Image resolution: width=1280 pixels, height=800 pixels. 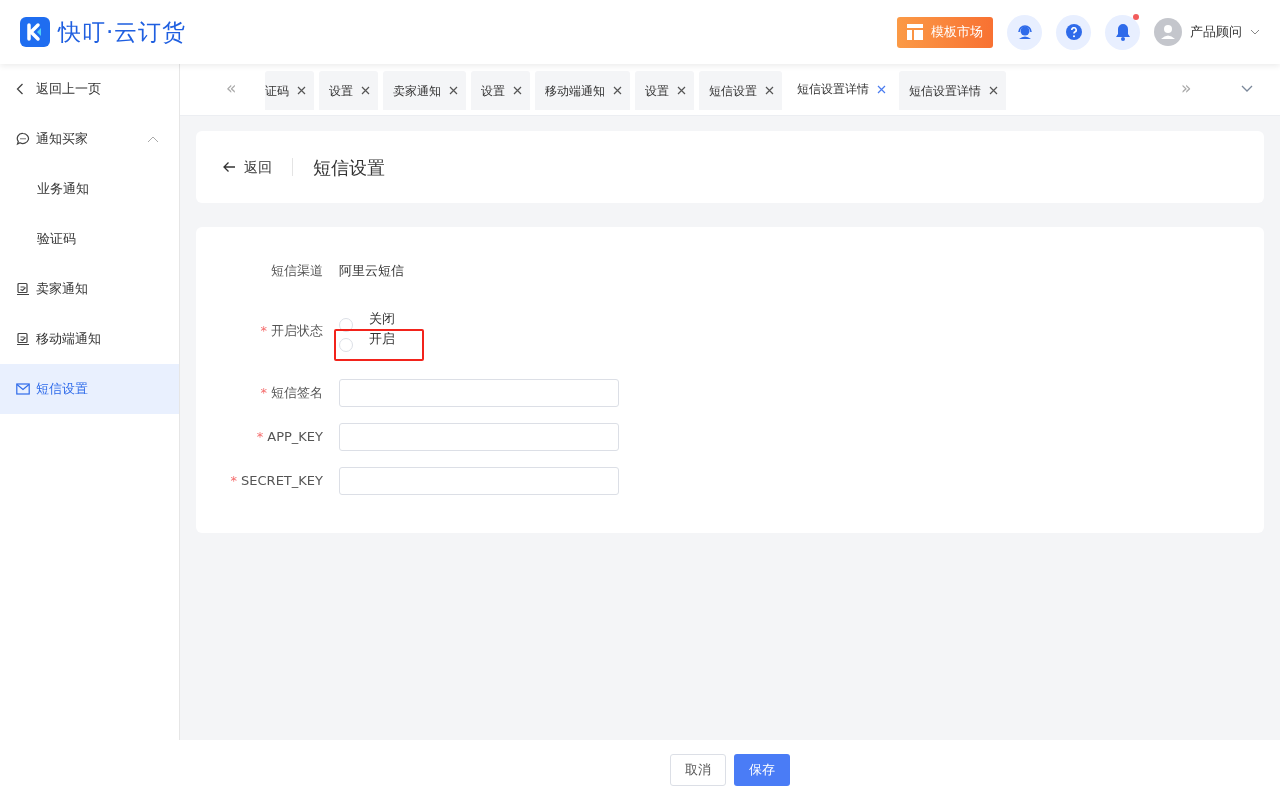 I want to click on field-label: 开启状态, so click(x=297, y=330).